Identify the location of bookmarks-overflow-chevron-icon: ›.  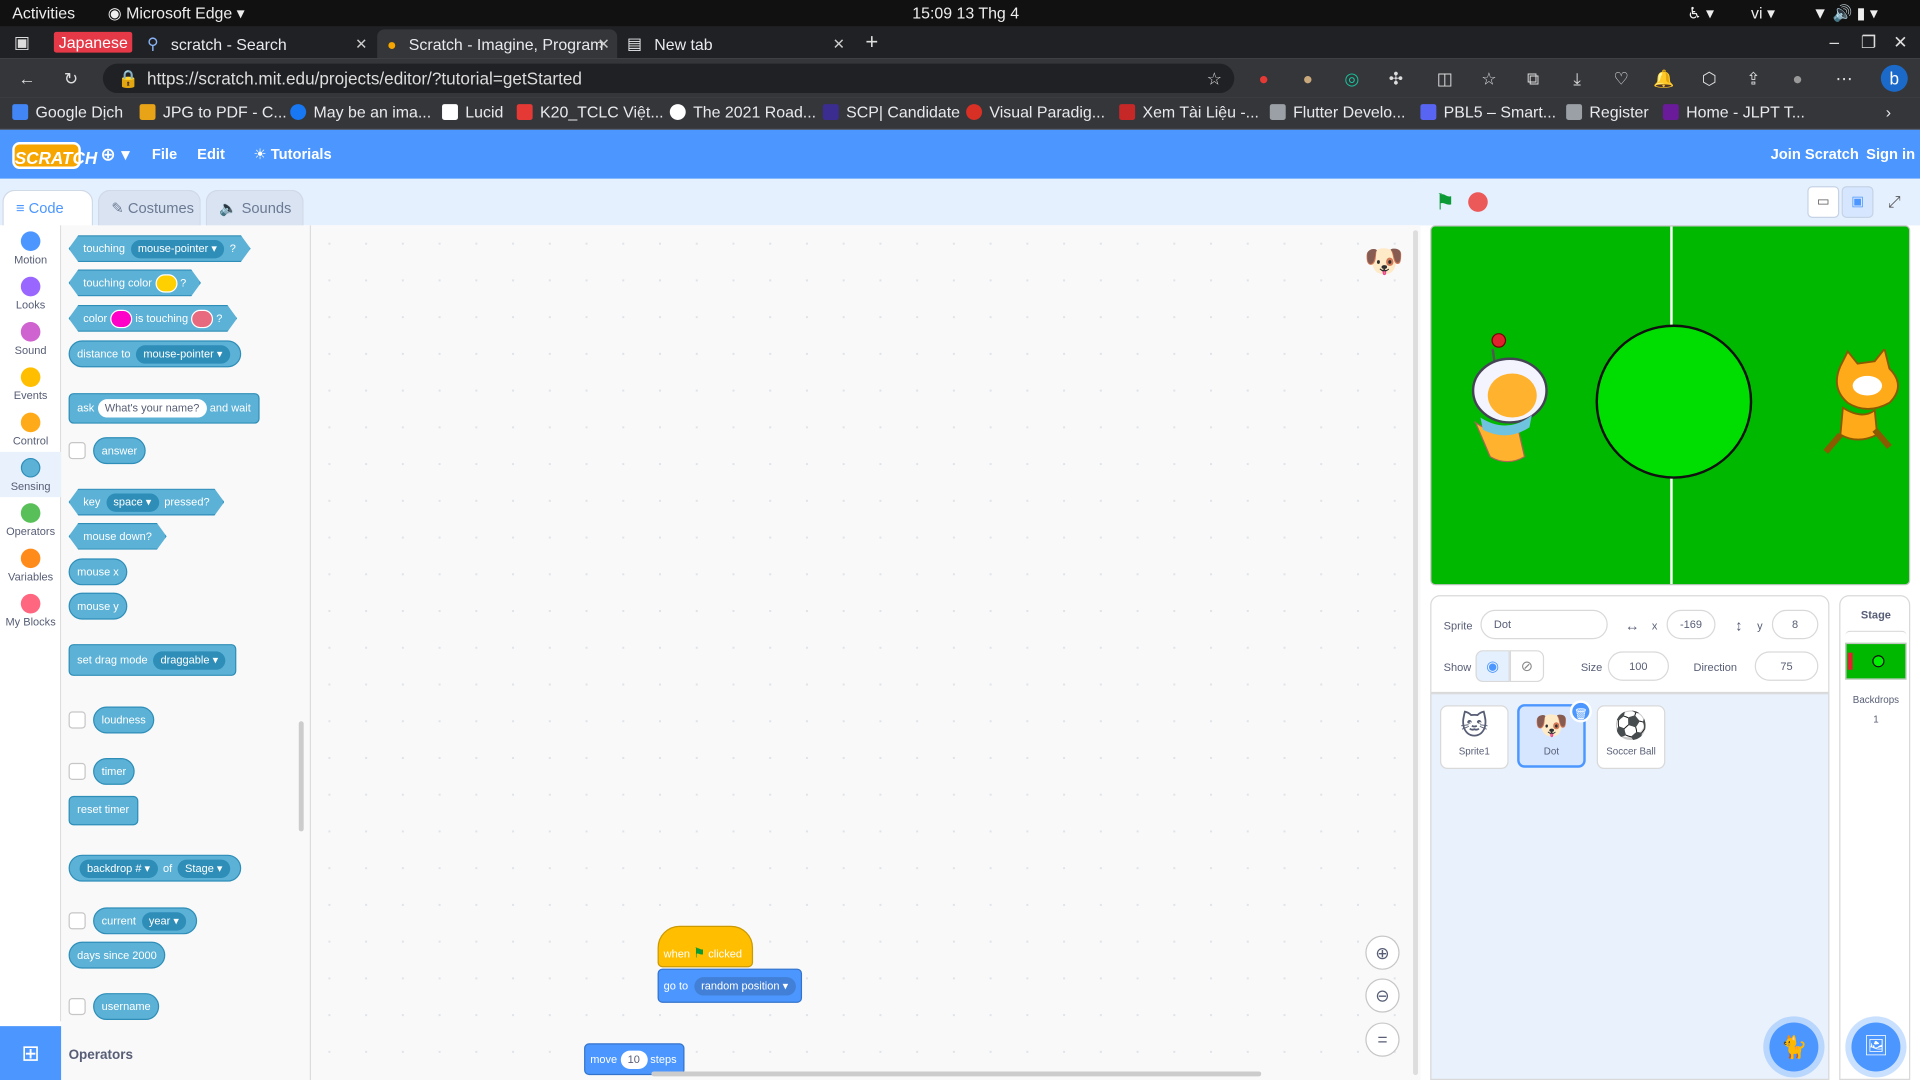
(1888, 112).